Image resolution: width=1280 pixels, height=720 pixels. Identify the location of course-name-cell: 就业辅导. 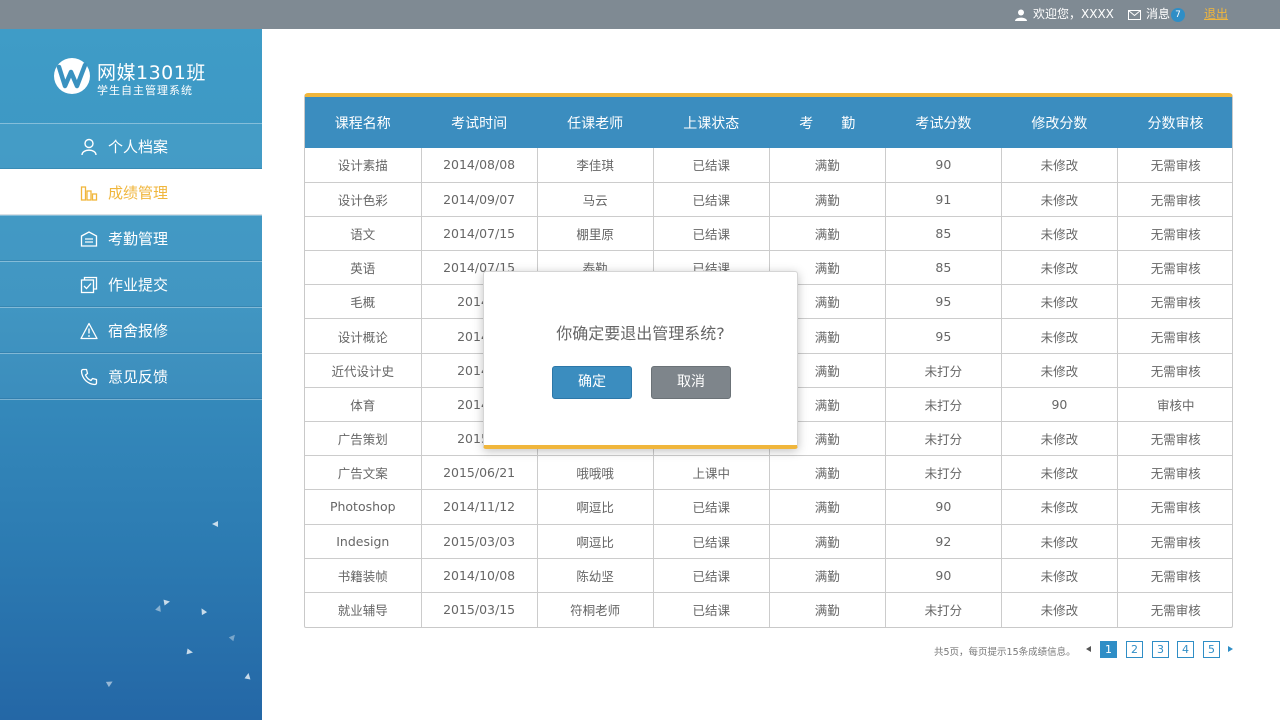
(363, 609).